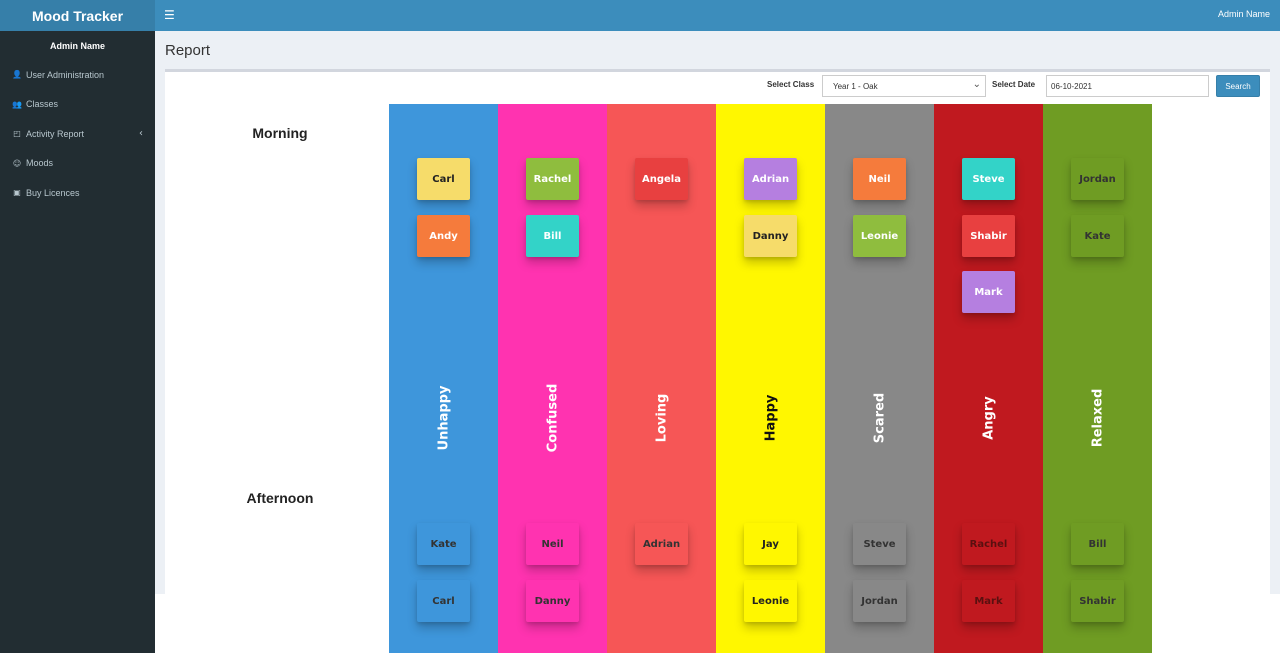 The width and height of the screenshot is (1280, 653). What do you see at coordinates (280, 133) in the screenshot?
I see `morning-label: Morning` at bounding box center [280, 133].